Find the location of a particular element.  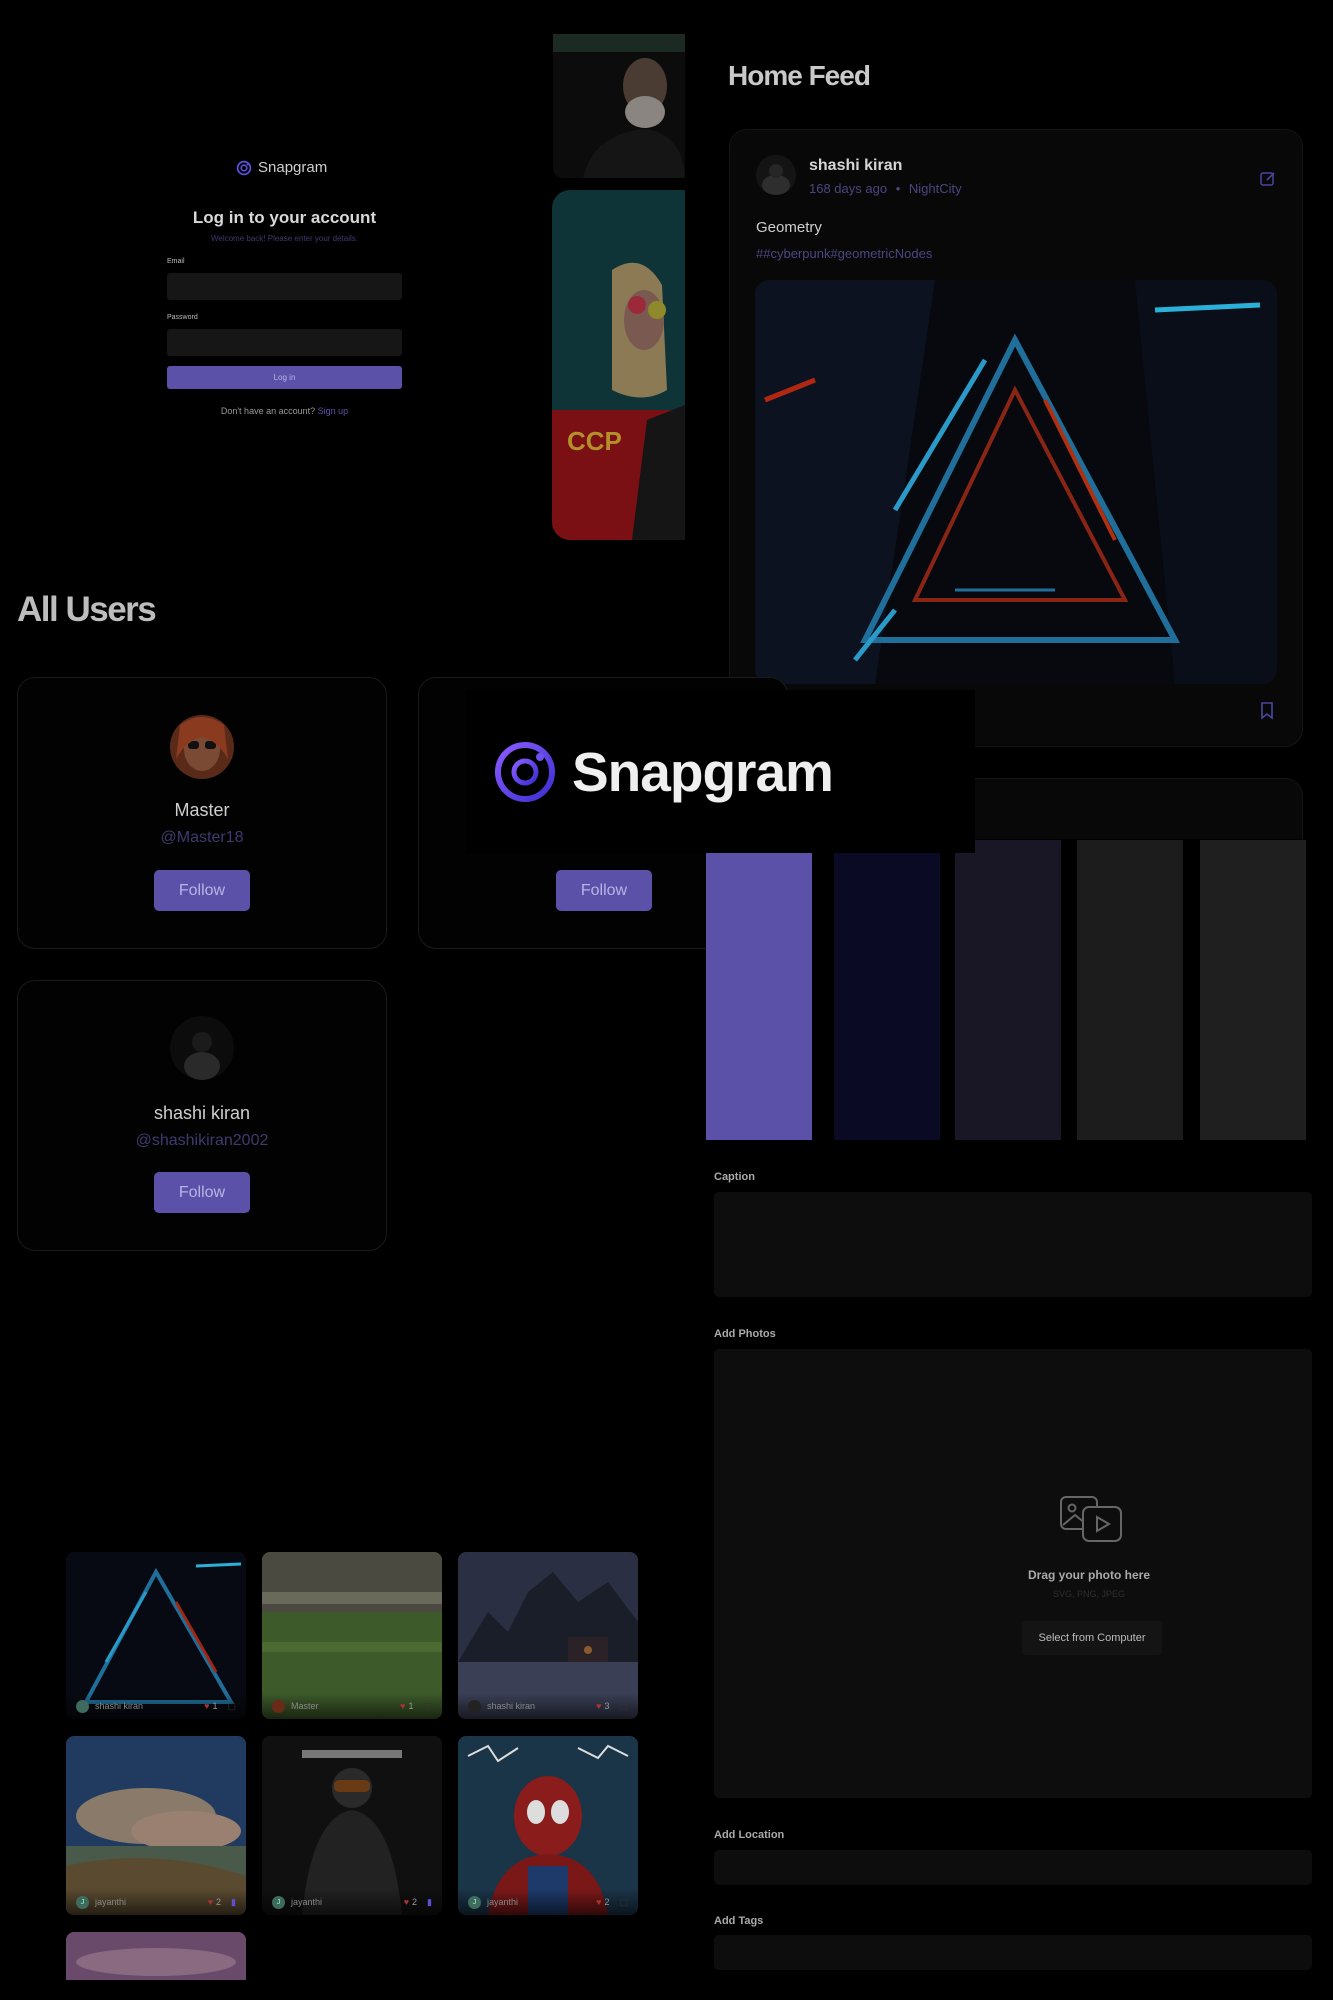

login-button: Log in is located at coordinates (284, 377).